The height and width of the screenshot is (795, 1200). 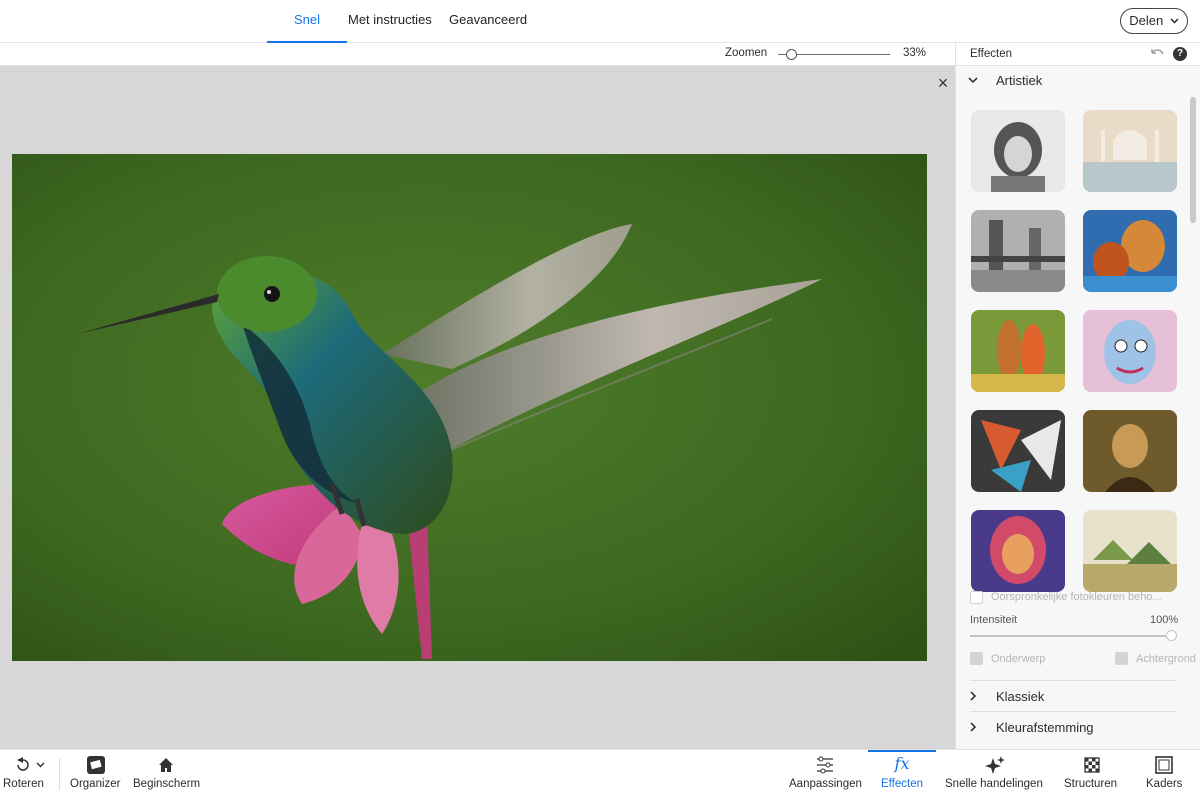 I want to click on effects-label: Effecten, so click(x=902, y=784).